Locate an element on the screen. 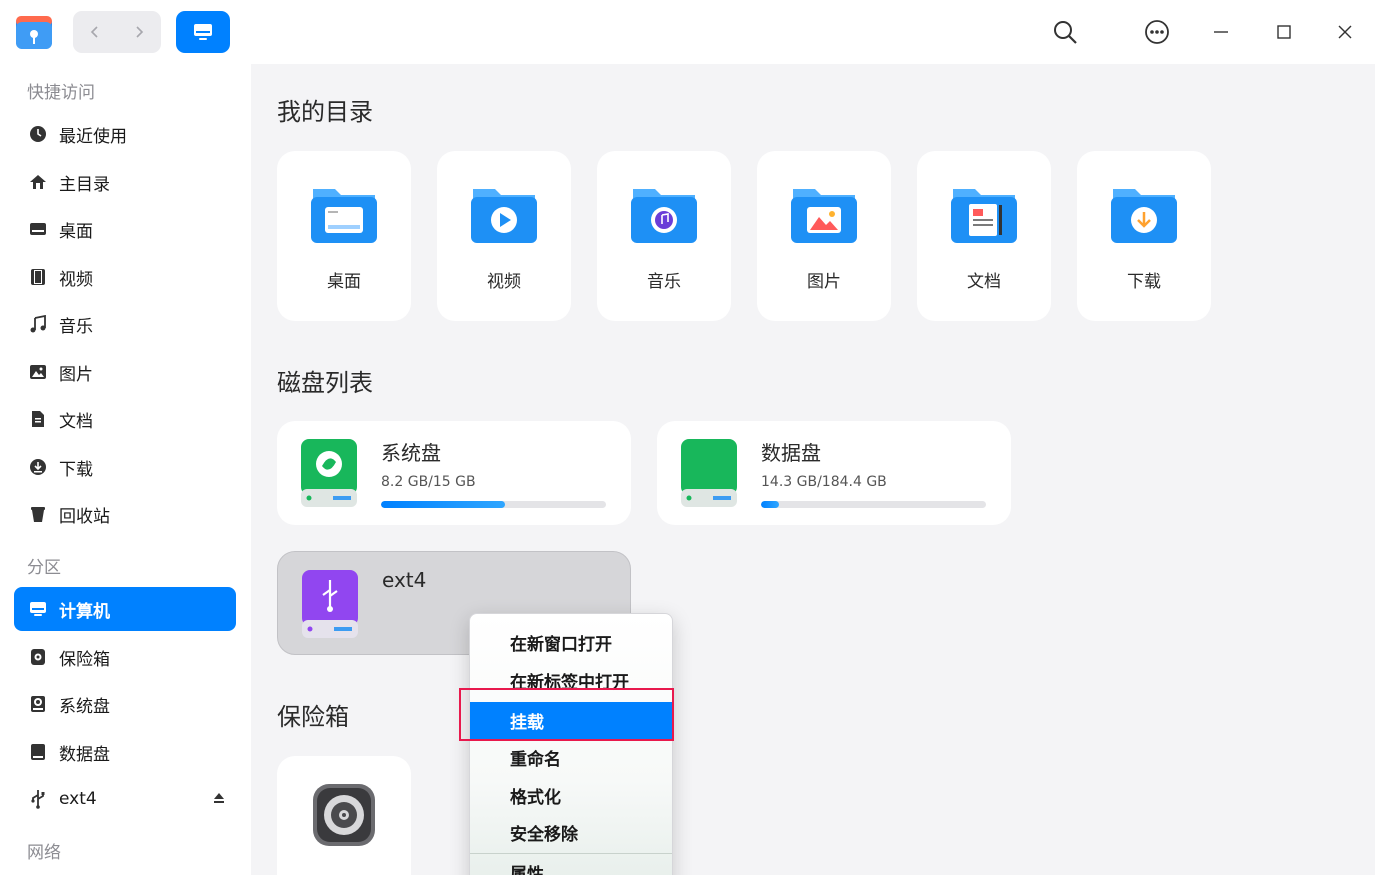  maximize-icon is located at coordinates (1284, 32).